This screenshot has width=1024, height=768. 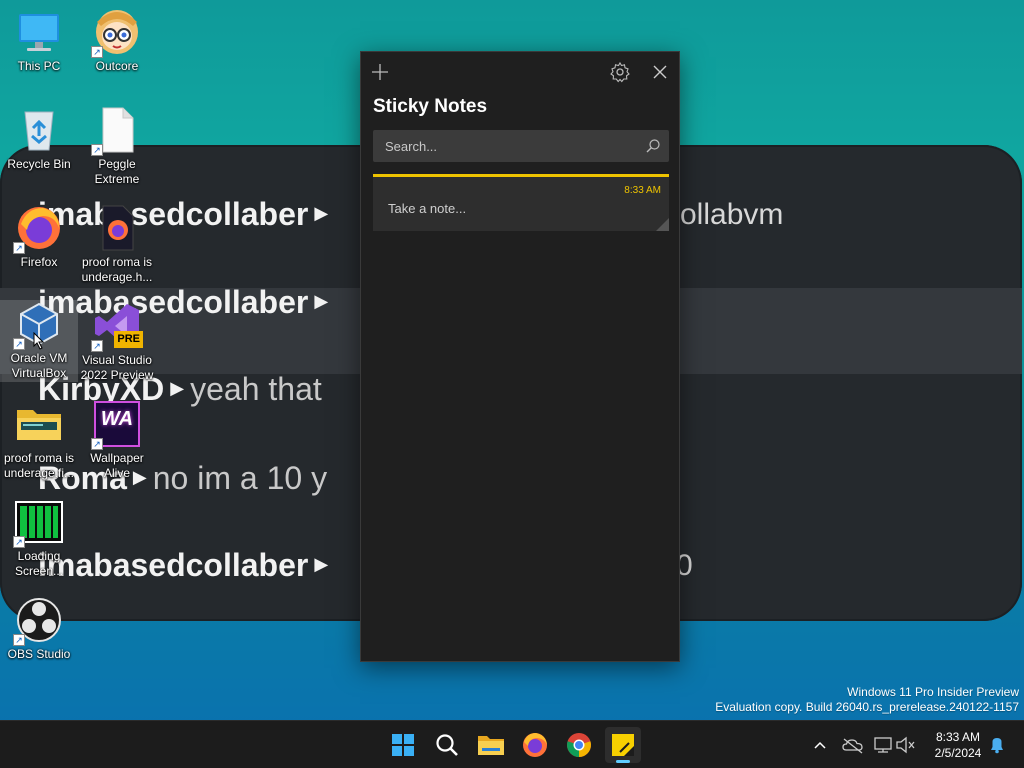 What do you see at coordinates (905, 745) in the screenshot?
I see `volume-muted-icon` at bounding box center [905, 745].